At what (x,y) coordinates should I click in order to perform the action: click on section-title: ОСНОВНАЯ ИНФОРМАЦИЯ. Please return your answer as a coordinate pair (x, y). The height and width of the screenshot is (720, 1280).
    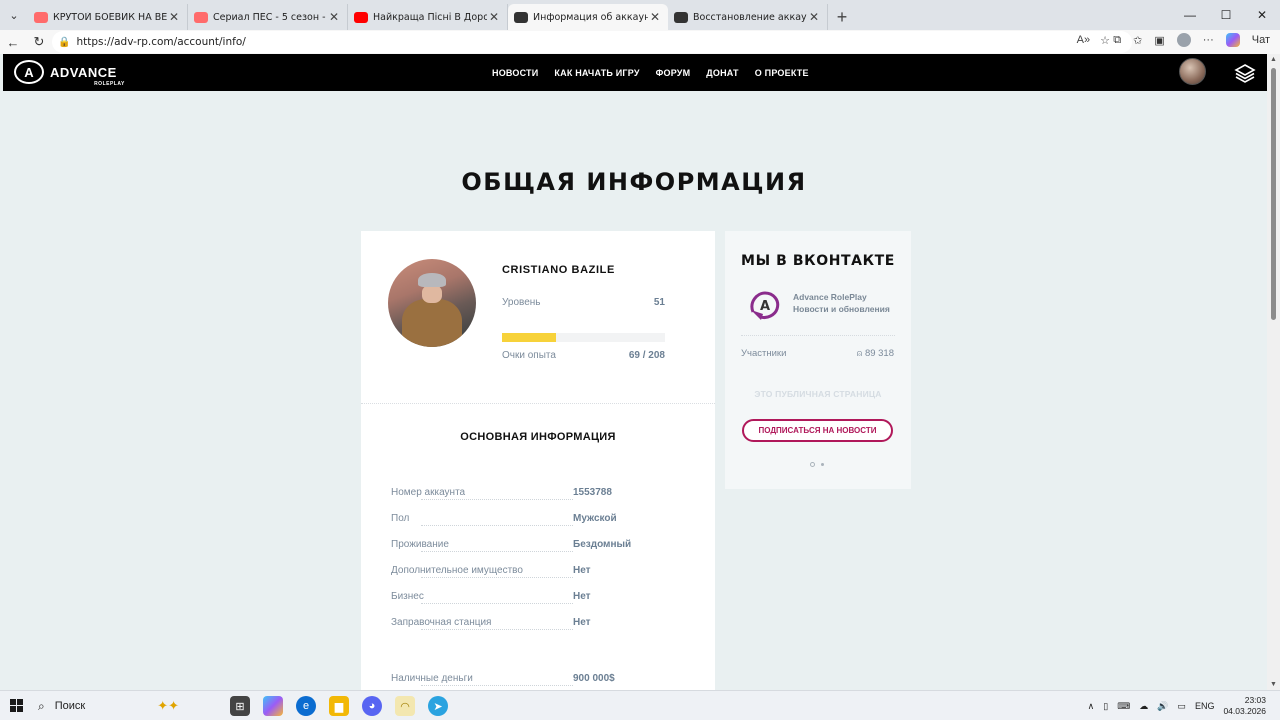
    Looking at the image, I should click on (538, 437).